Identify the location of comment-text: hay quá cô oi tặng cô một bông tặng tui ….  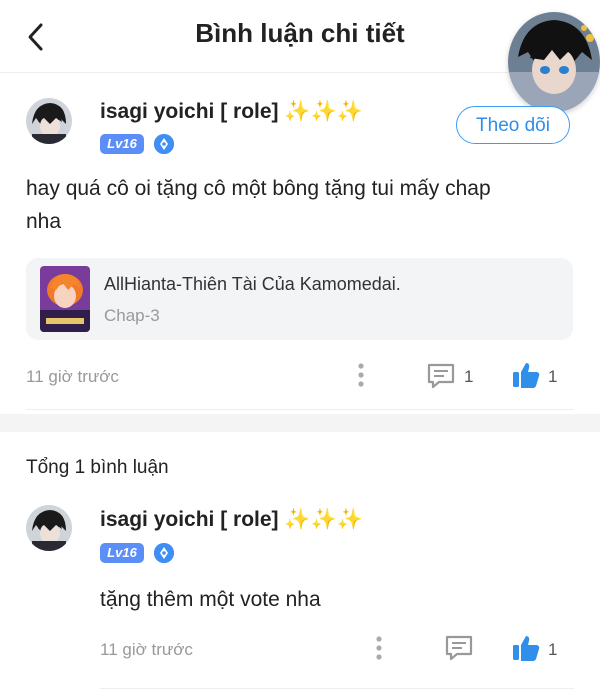
(258, 205).